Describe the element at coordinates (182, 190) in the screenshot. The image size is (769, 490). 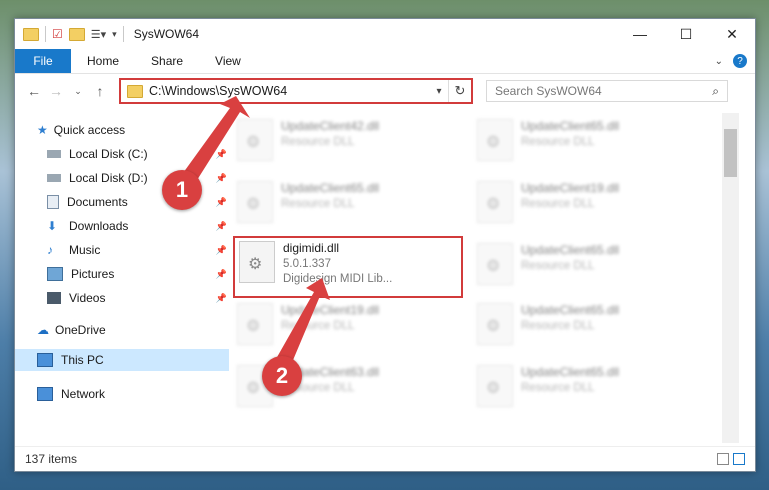
I see `callout-badge-1: 1` at that location.